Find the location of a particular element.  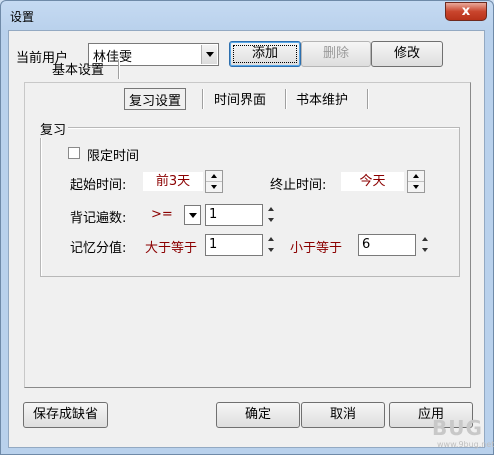

limit-time-label: 限定时间 is located at coordinates (113, 156).